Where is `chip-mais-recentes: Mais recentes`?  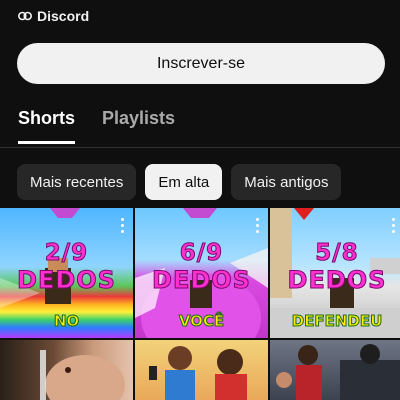 chip-mais-recentes: Mais recentes is located at coordinates (77, 182).